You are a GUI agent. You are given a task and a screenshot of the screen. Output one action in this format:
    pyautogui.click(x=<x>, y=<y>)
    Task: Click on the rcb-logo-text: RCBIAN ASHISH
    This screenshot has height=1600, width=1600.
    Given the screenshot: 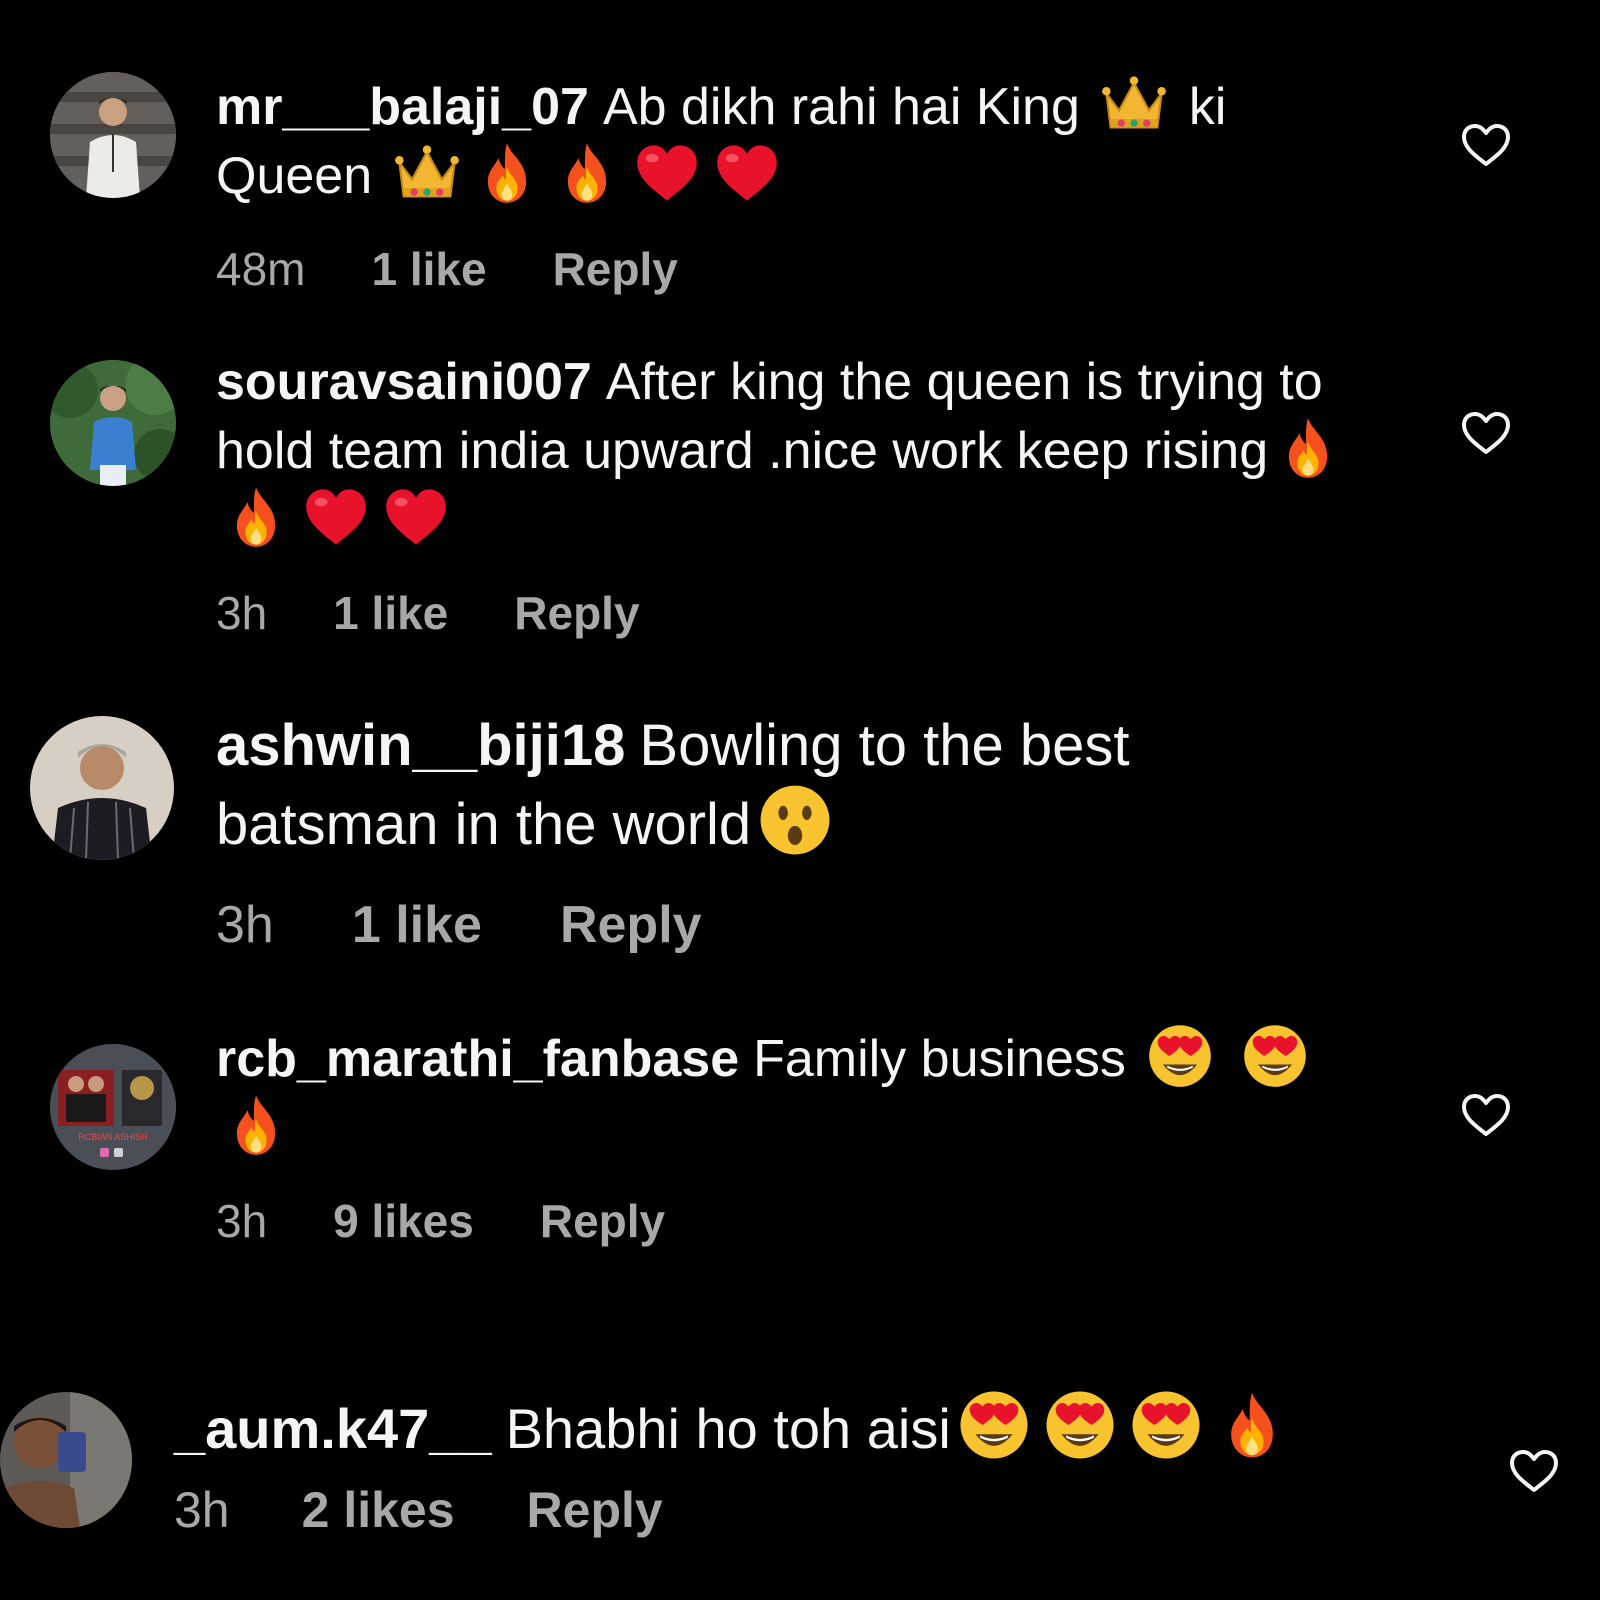 What is the action you would take?
    pyautogui.click(x=113, y=1137)
    